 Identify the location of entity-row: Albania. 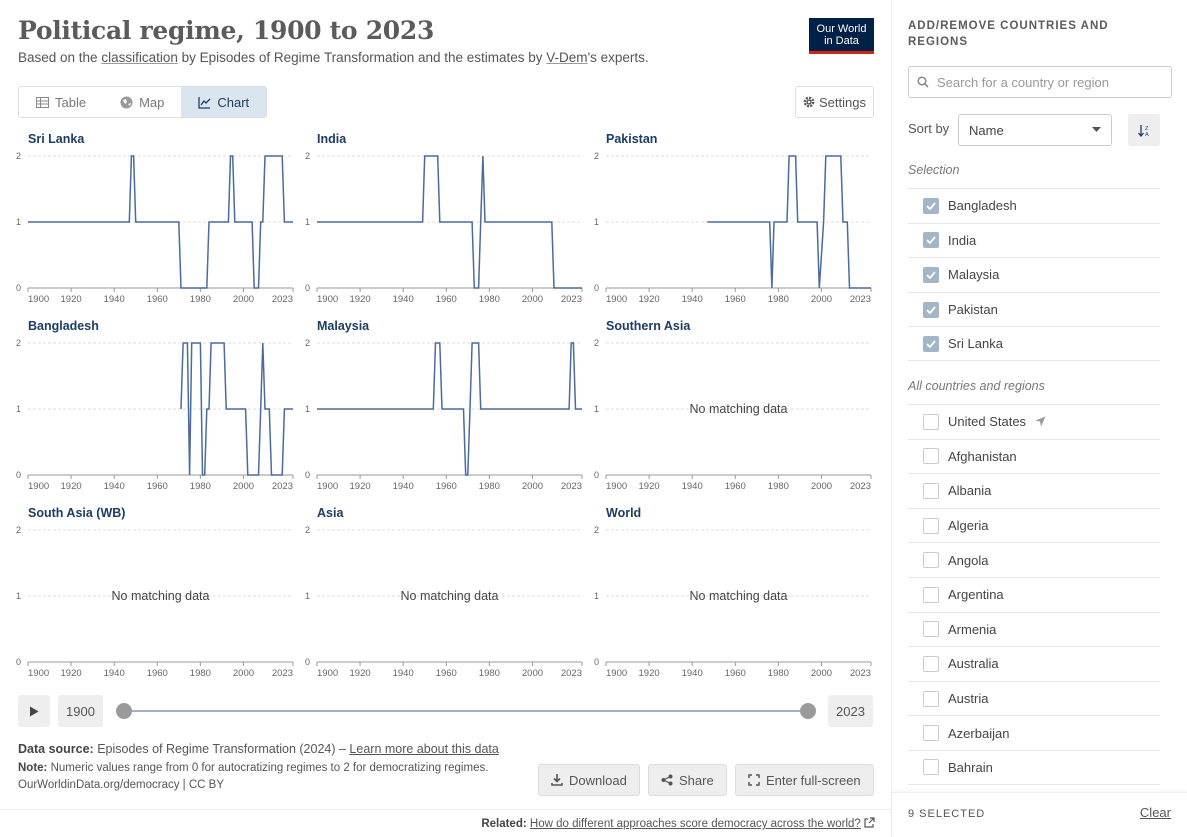
(1034, 490).